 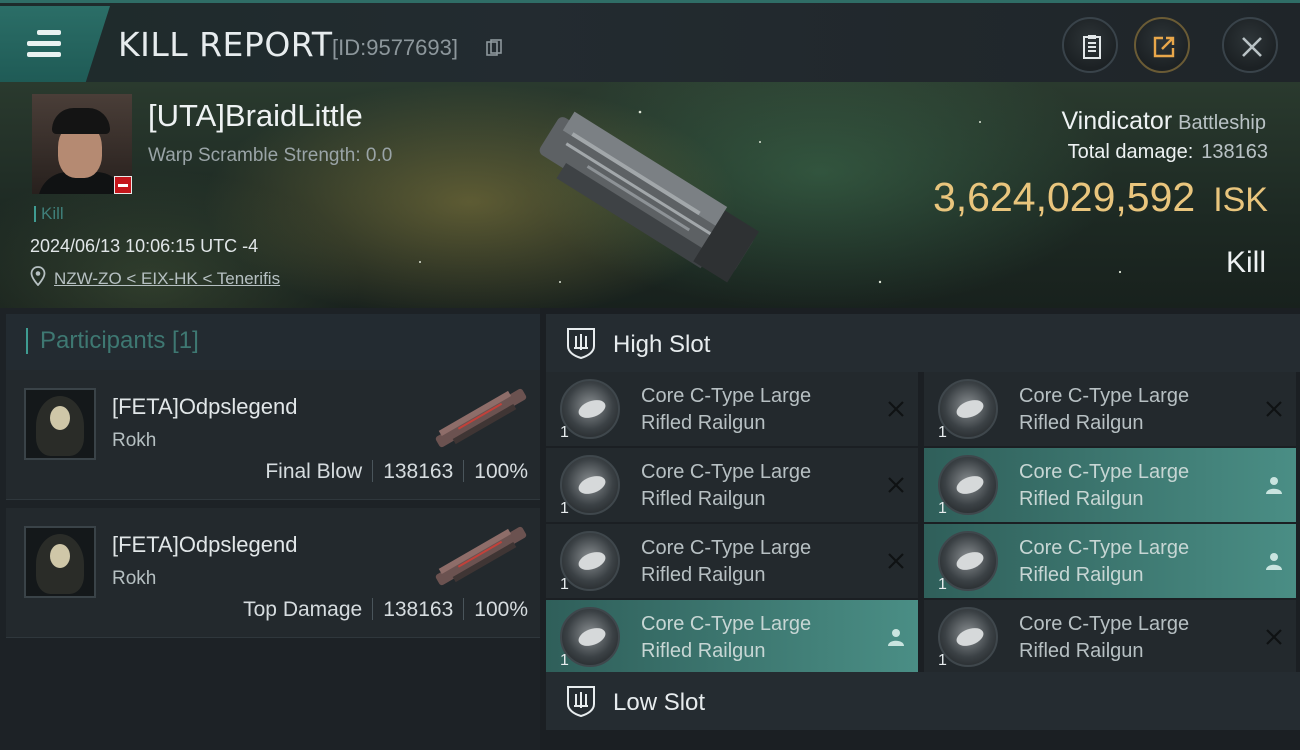 What do you see at coordinates (270, 155) in the screenshot?
I see `warp-scramble-strength: Warp Scramble Strength: 0.0` at bounding box center [270, 155].